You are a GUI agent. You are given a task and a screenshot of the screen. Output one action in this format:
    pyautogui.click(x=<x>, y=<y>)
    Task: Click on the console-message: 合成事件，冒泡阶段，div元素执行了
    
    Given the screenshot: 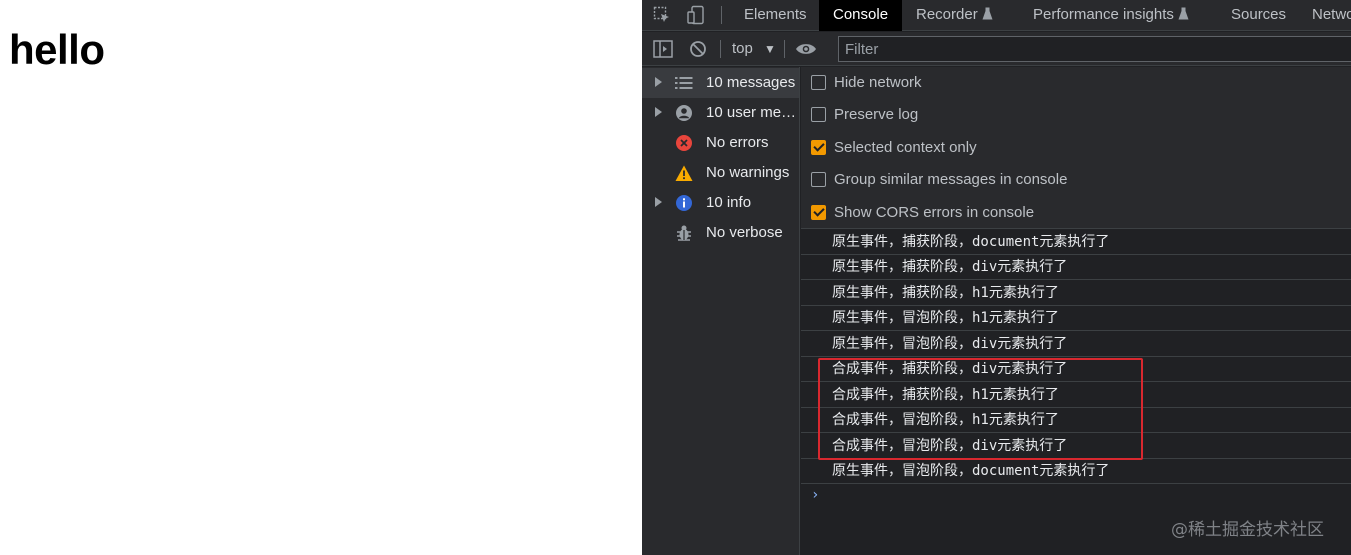 What is the action you would take?
    pyautogui.click(x=1076, y=446)
    